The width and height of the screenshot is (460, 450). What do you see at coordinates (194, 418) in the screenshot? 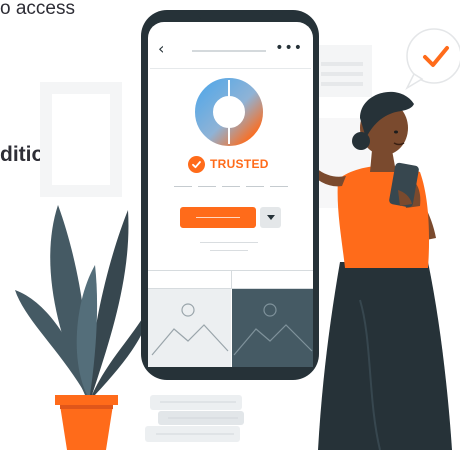
I see `books-stack` at bounding box center [194, 418].